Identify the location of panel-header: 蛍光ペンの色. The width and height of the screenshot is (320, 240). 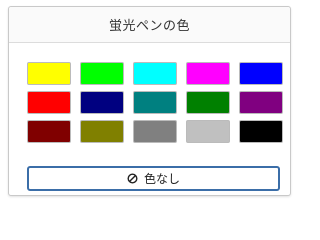
(149, 25).